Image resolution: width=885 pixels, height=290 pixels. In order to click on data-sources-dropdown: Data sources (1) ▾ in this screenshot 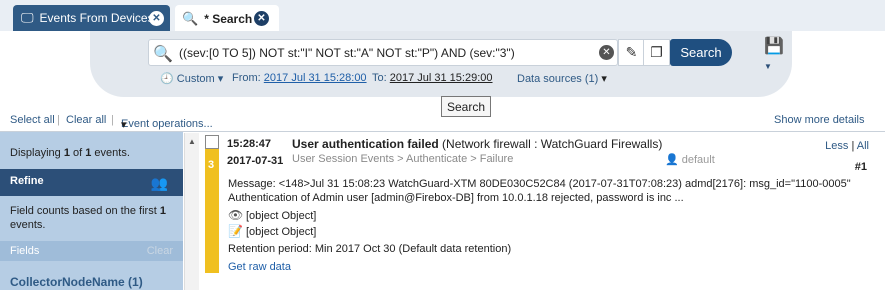, I will do `click(562, 79)`.